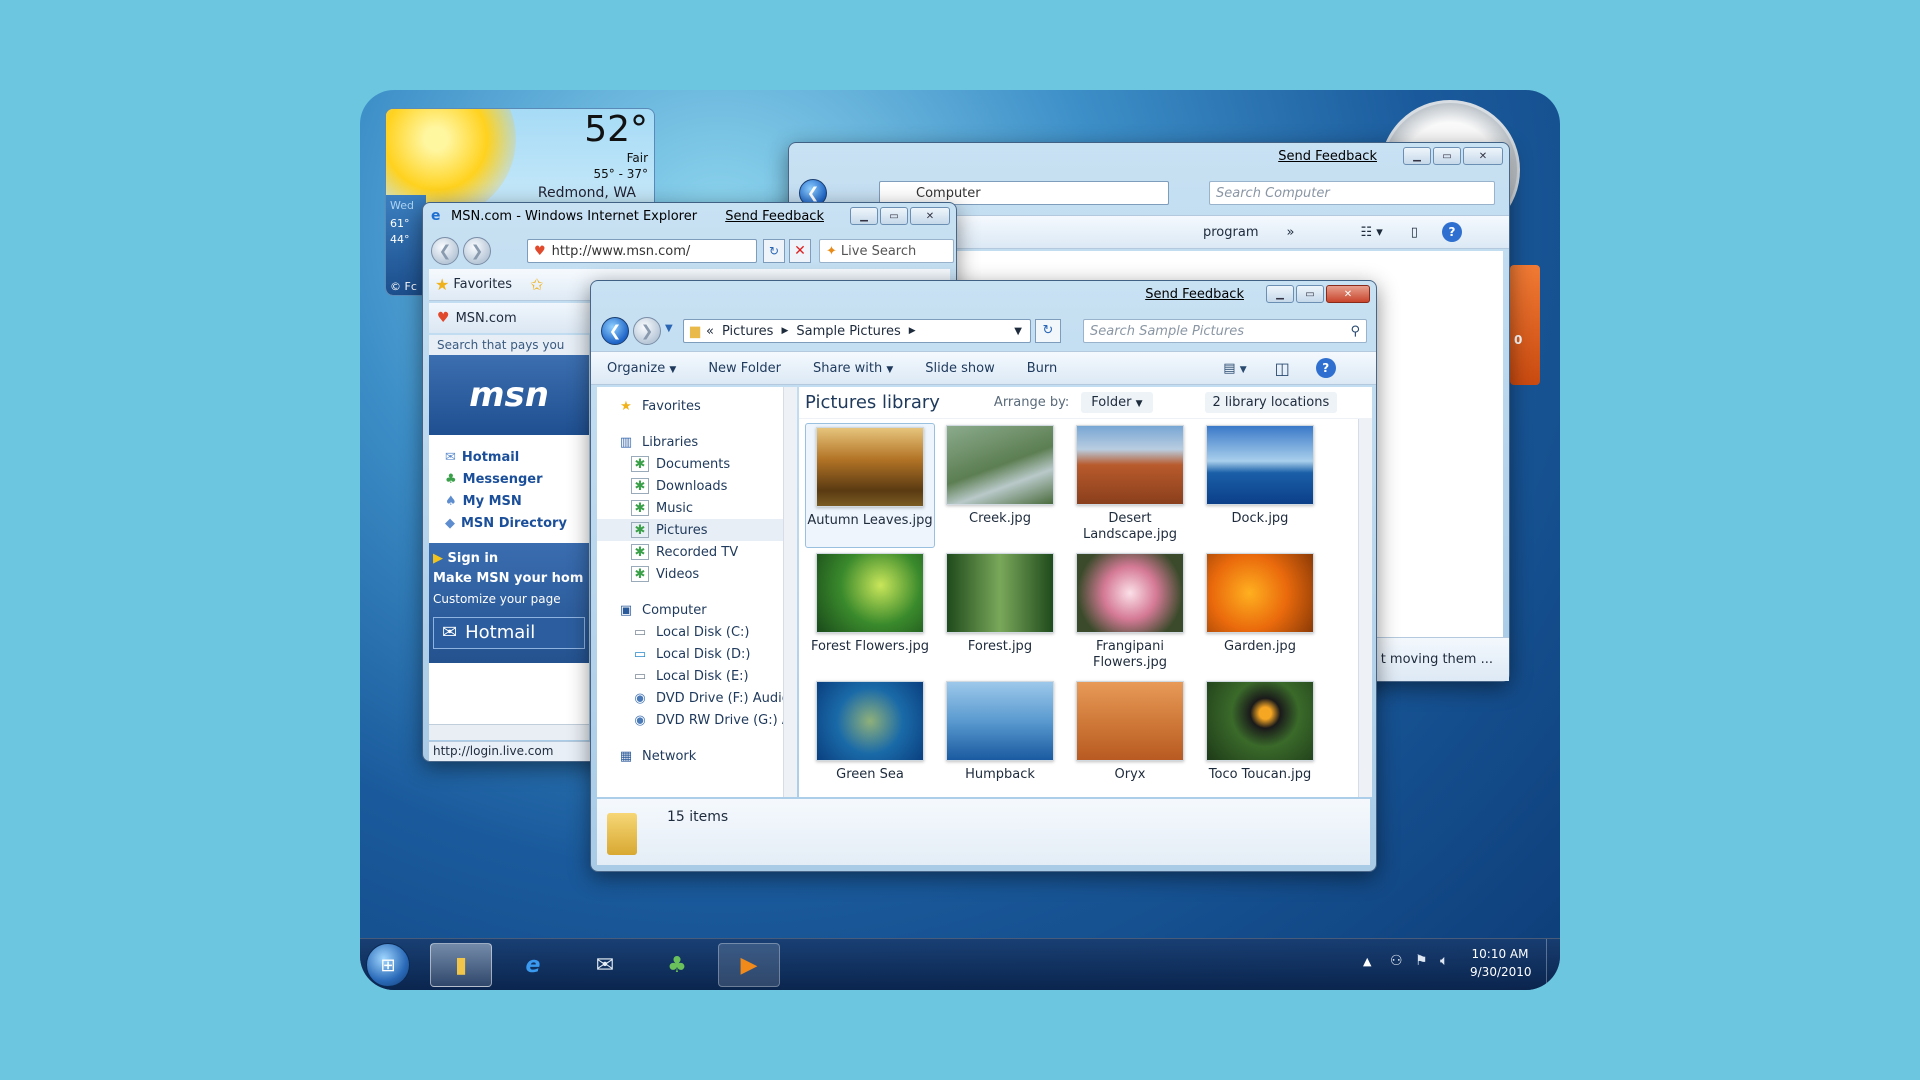  What do you see at coordinates (1365, 608) in the screenshot?
I see `content-scrollbar` at bounding box center [1365, 608].